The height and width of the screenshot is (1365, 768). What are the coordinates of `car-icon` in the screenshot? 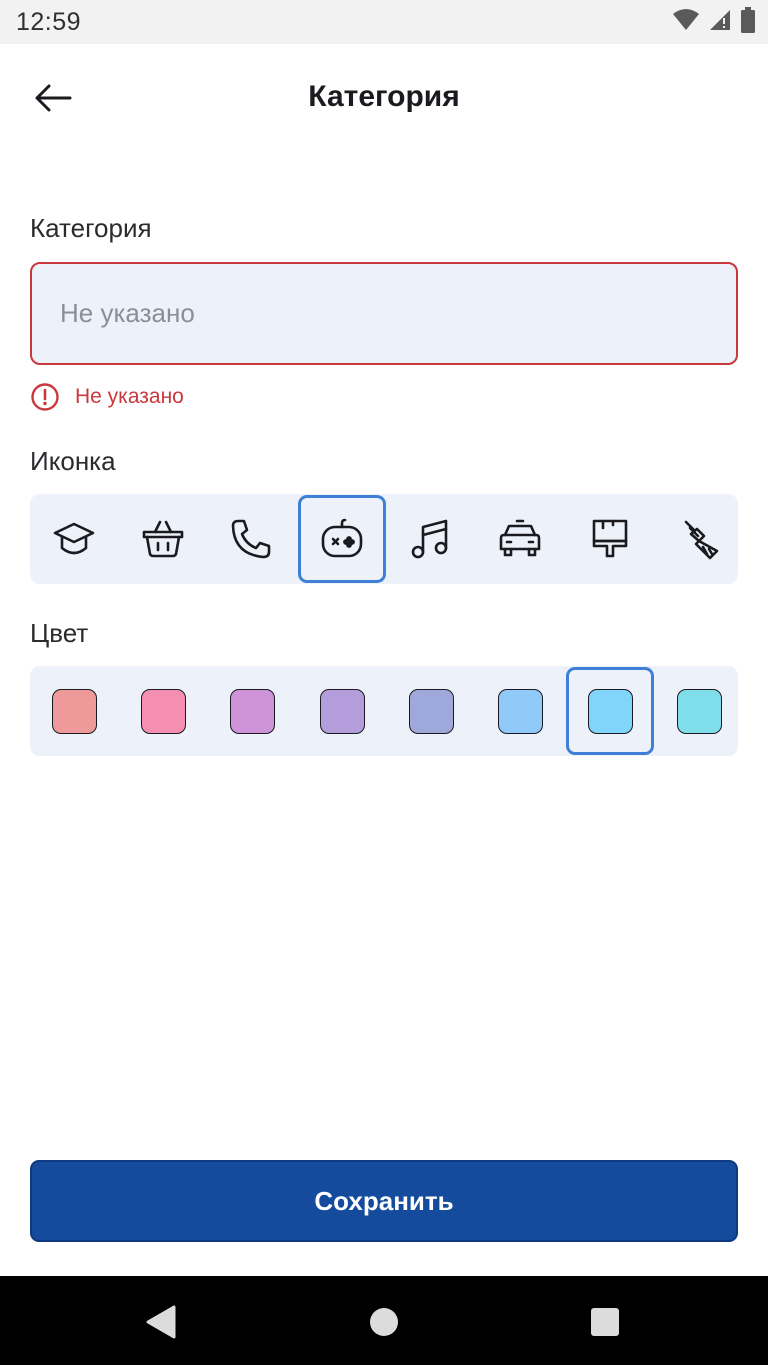 It's located at (520, 538).